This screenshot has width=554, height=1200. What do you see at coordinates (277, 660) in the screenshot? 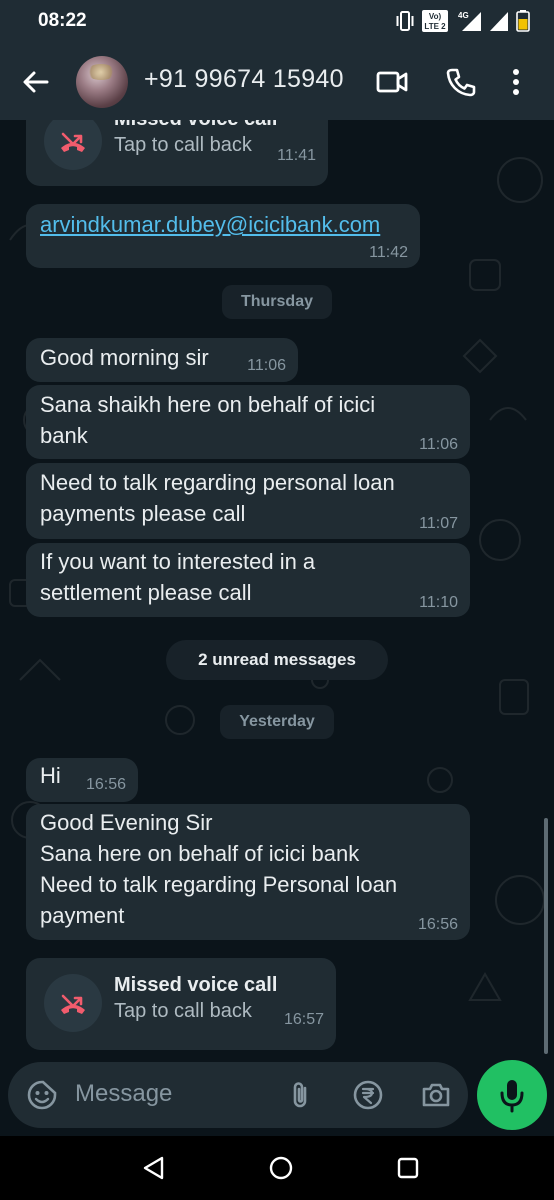
I see `unread-messages-divider: 2 unread messages` at bounding box center [277, 660].